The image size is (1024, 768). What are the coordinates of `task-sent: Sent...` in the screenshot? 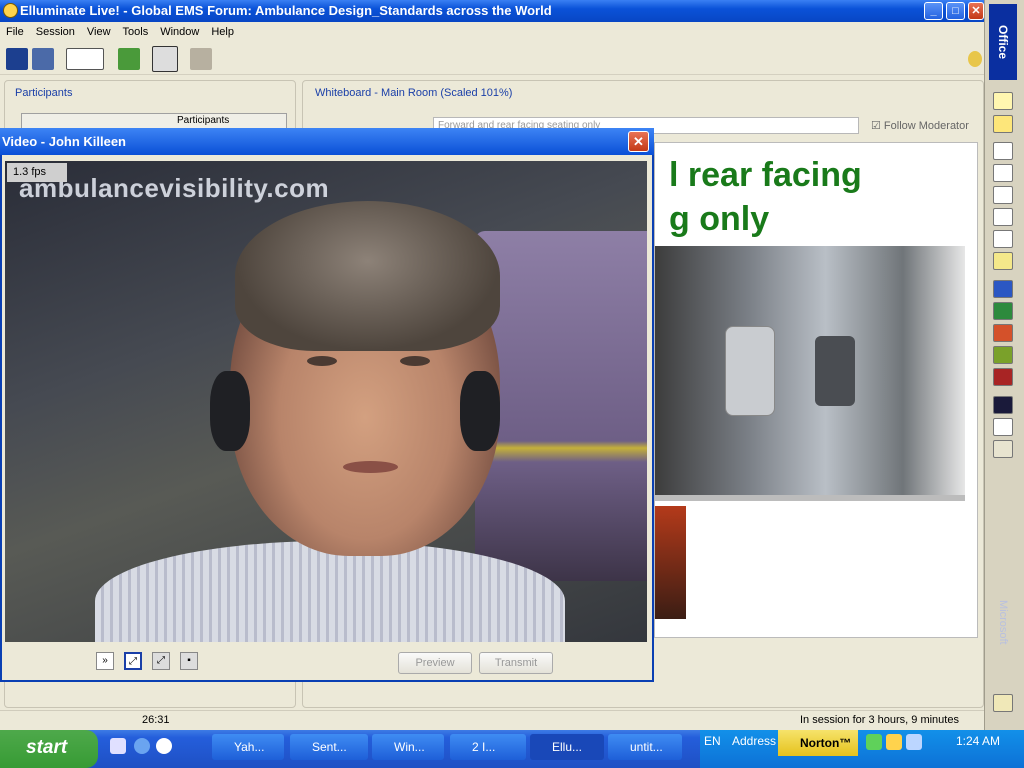 It's located at (329, 747).